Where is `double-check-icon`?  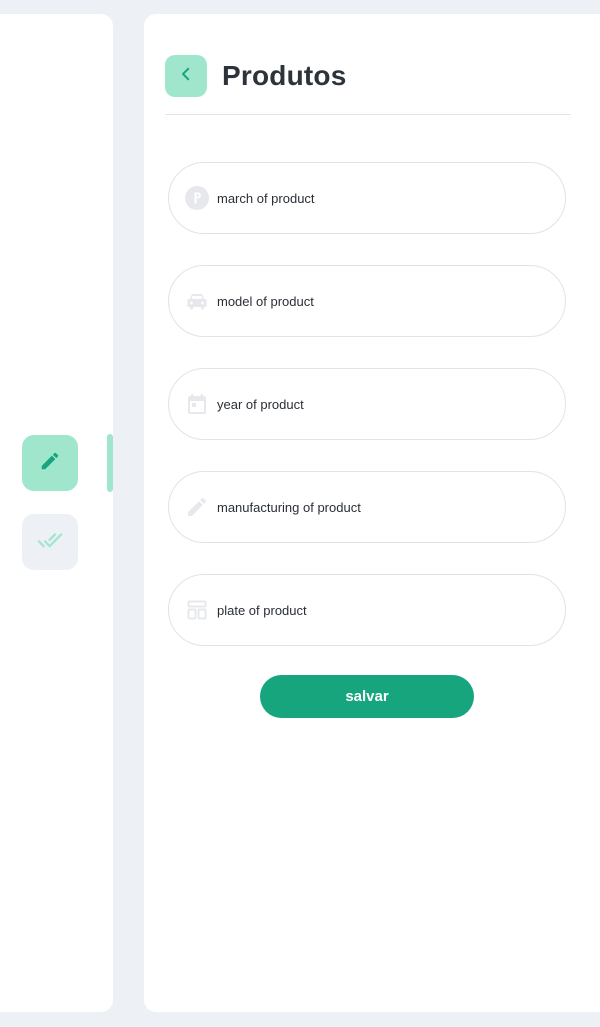
double-check-icon is located at coordinates (50, 542).